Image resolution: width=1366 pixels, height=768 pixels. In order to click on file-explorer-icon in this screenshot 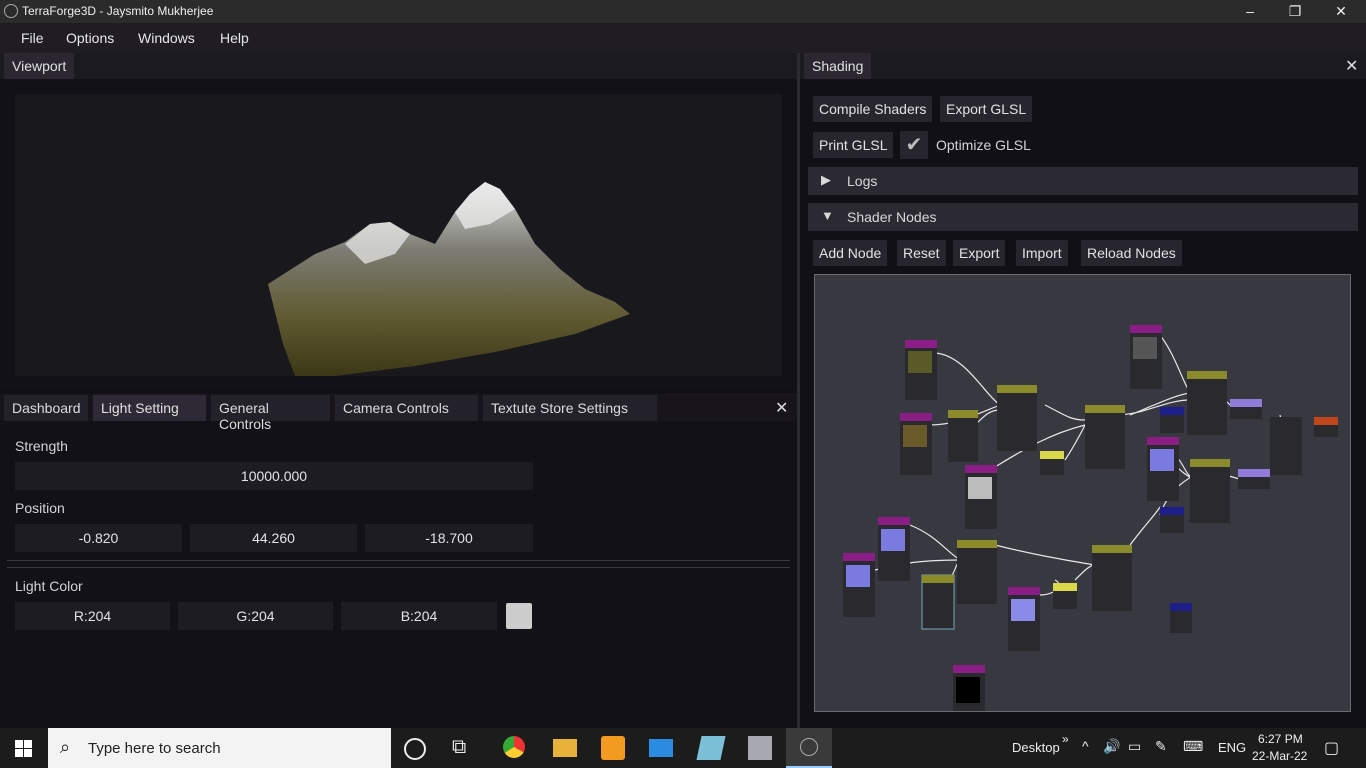, I will do `click(565, 748)`.